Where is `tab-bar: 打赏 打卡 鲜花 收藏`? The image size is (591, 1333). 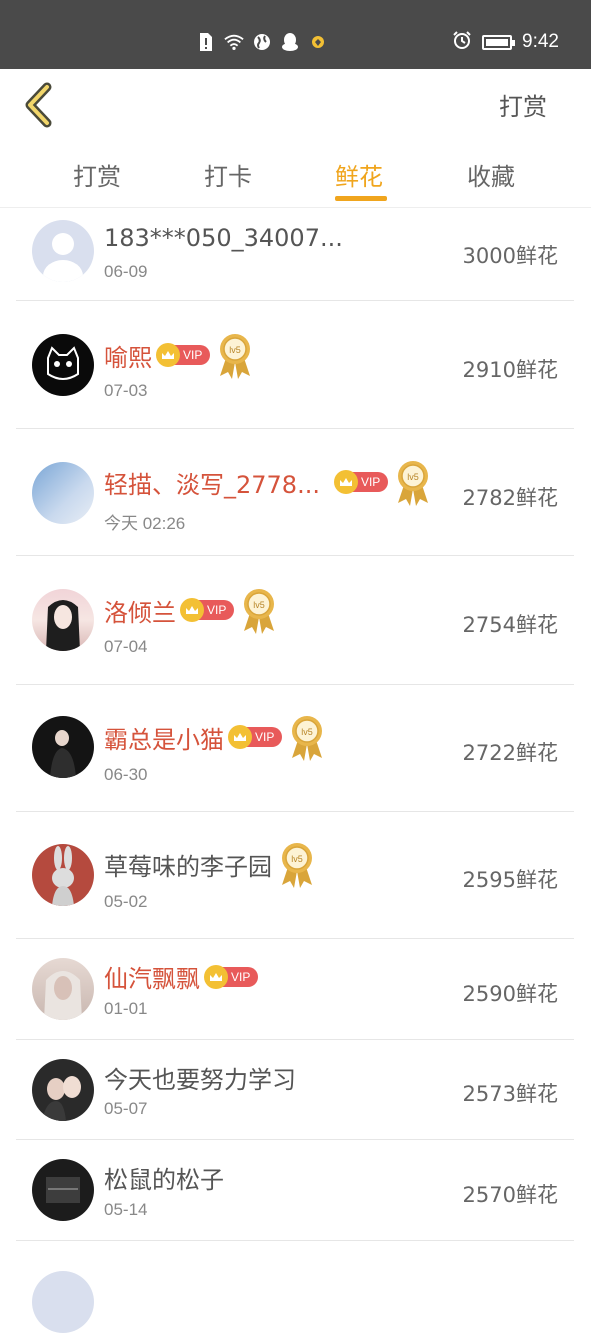 tab-bar: 打赏 打卡 鲜花 收藏 is located at coordinates (295, 173).